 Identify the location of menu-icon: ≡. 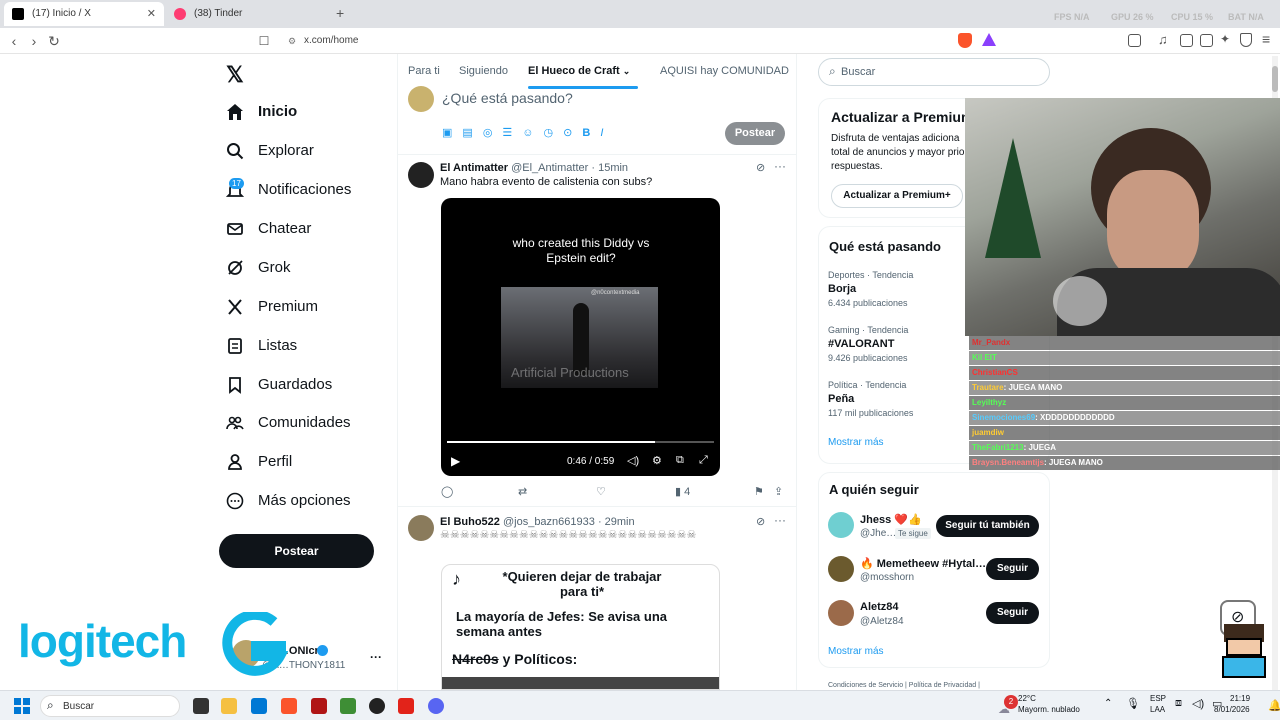
(1266, 39).